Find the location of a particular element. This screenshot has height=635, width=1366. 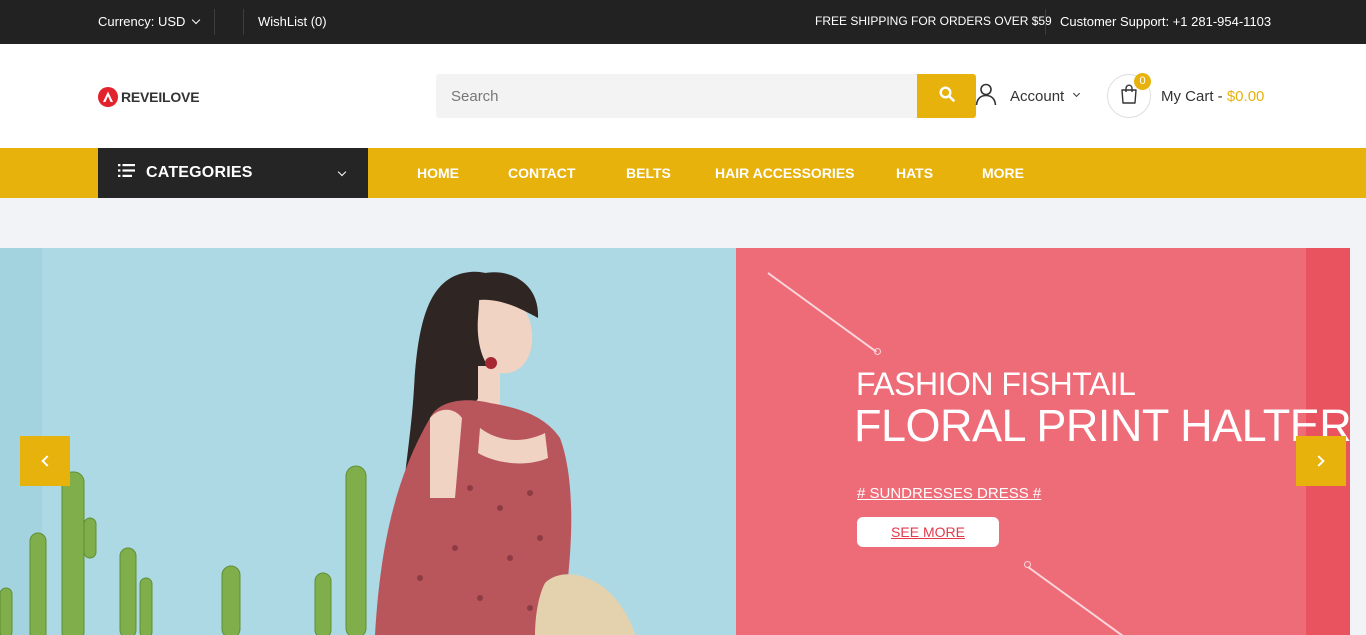

account-label: Account is located at coordinates (1037, 96).